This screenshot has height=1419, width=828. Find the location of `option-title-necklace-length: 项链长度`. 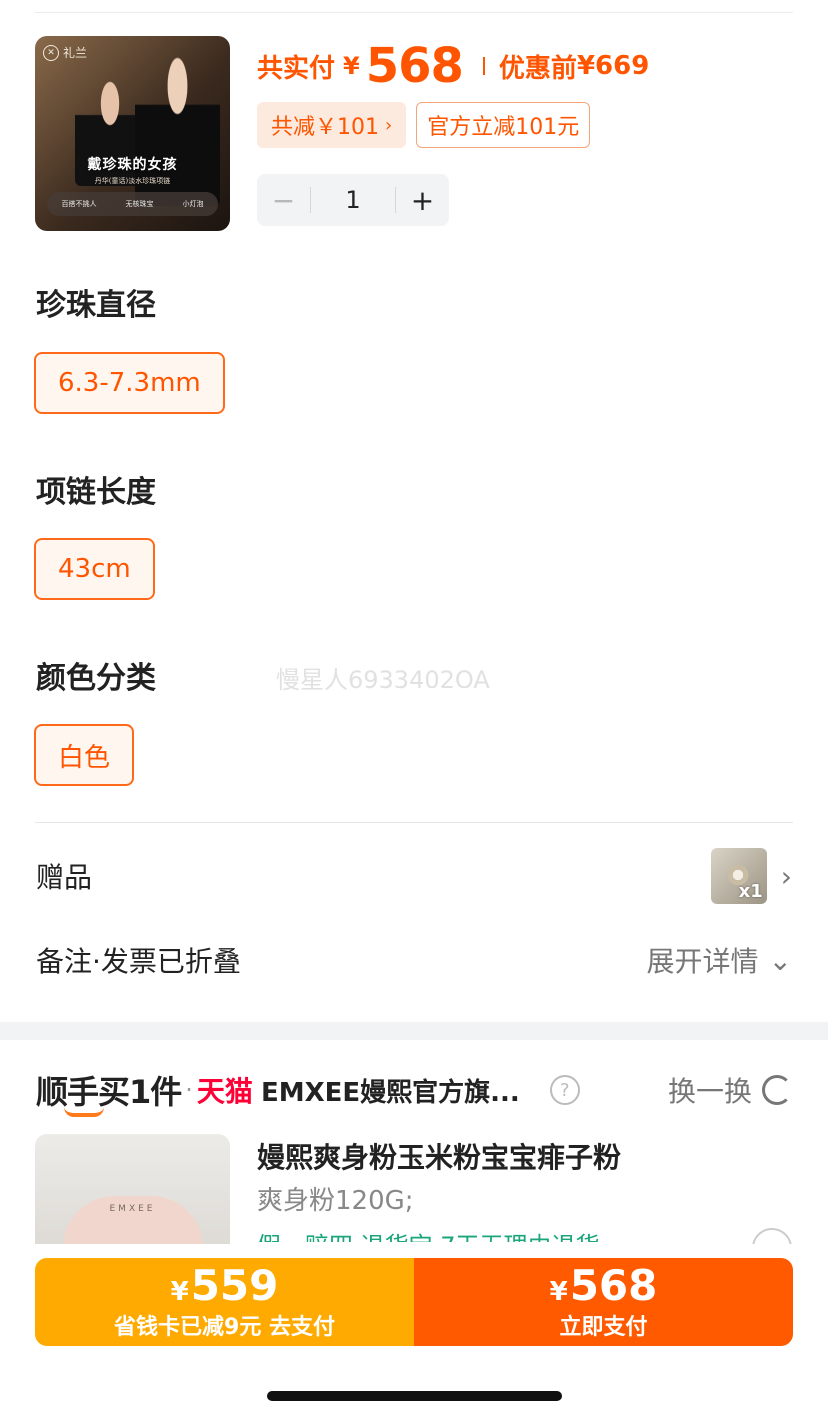

option-title-necklace-length: 项链长度 is located at coordinates (96, 492).